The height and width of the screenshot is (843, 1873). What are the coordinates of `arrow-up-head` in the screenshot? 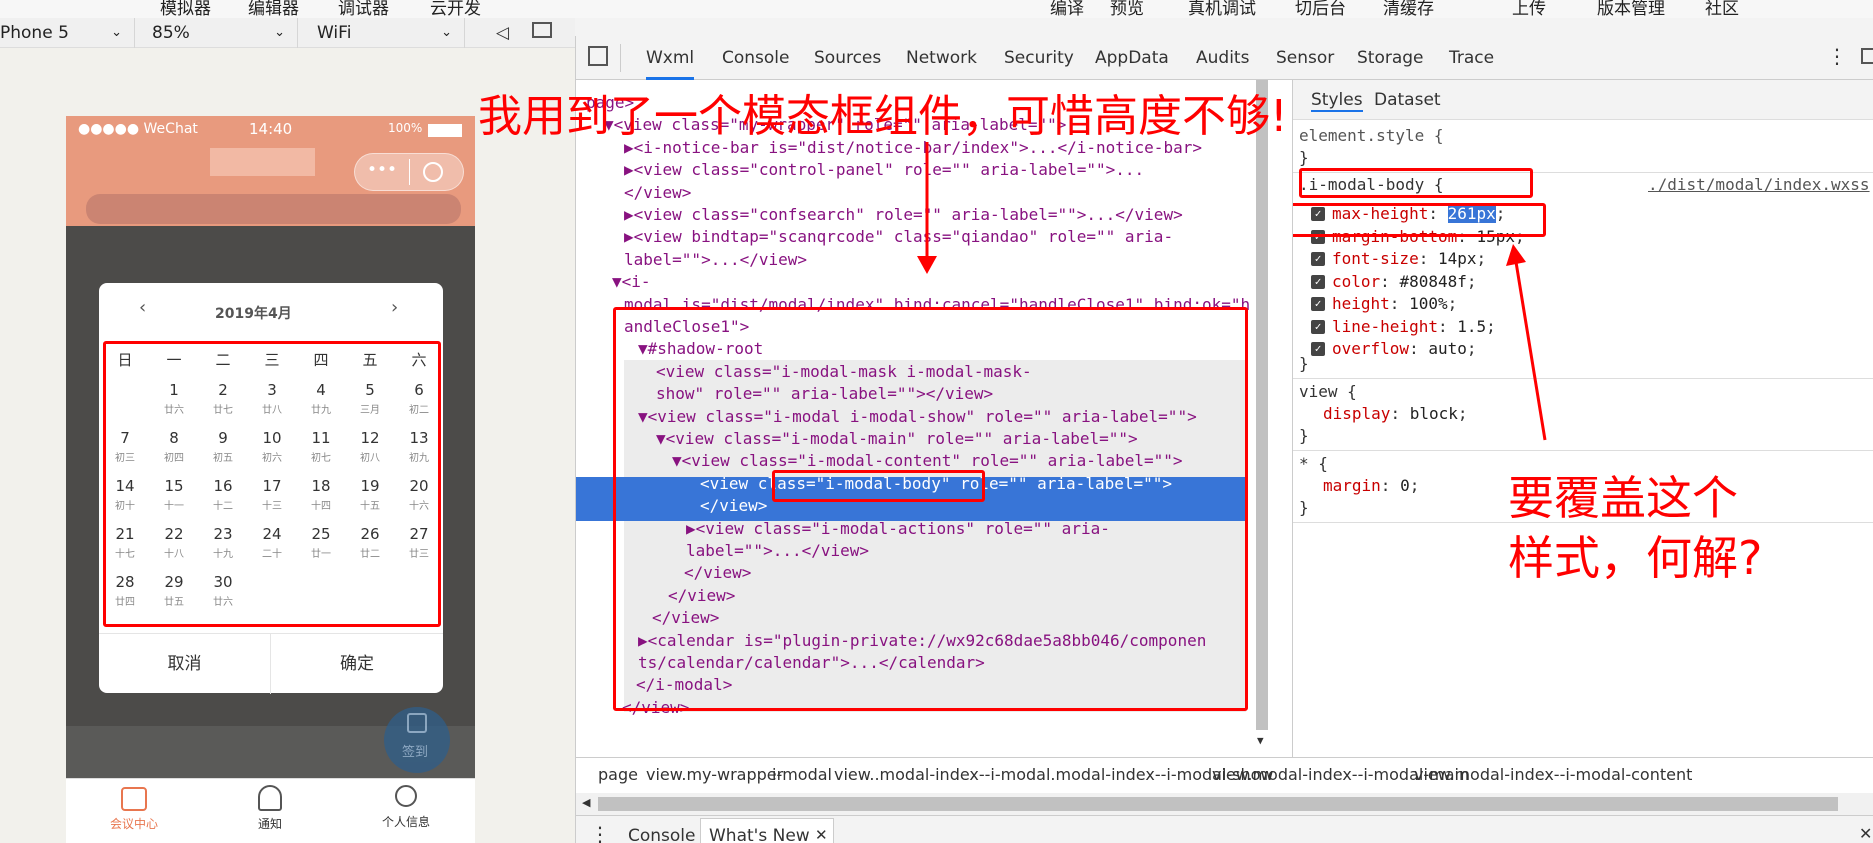 It's located at (1516, 255).